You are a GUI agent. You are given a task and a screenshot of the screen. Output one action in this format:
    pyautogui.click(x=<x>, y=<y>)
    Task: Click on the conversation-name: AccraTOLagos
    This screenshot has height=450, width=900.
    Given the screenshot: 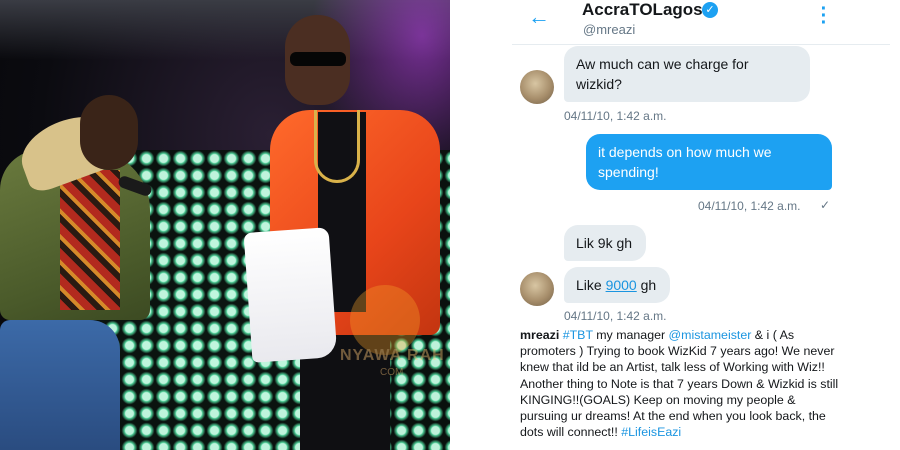 What is the action you would take?
    pyautogui.click(x=642, y=9)
    